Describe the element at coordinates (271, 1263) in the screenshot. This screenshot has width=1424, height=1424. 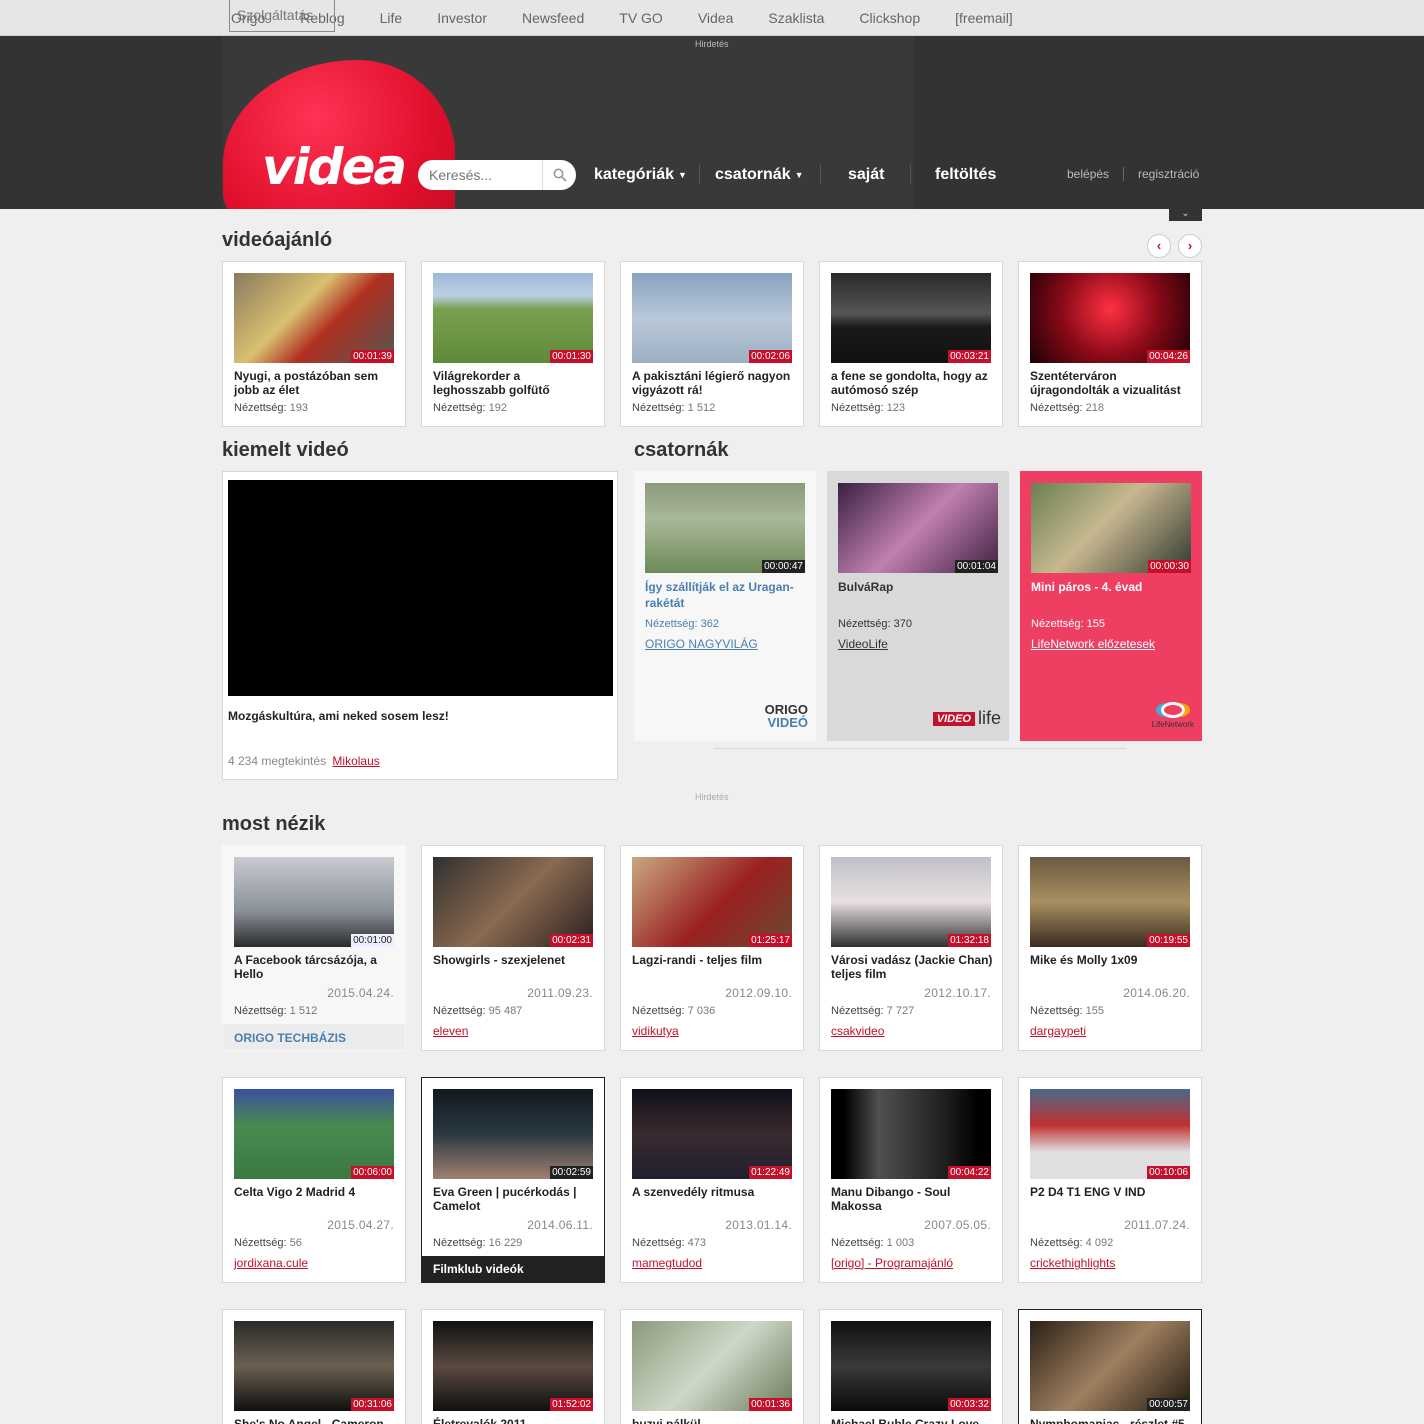
I see `uploader-link: jordixana.cule` at that location.